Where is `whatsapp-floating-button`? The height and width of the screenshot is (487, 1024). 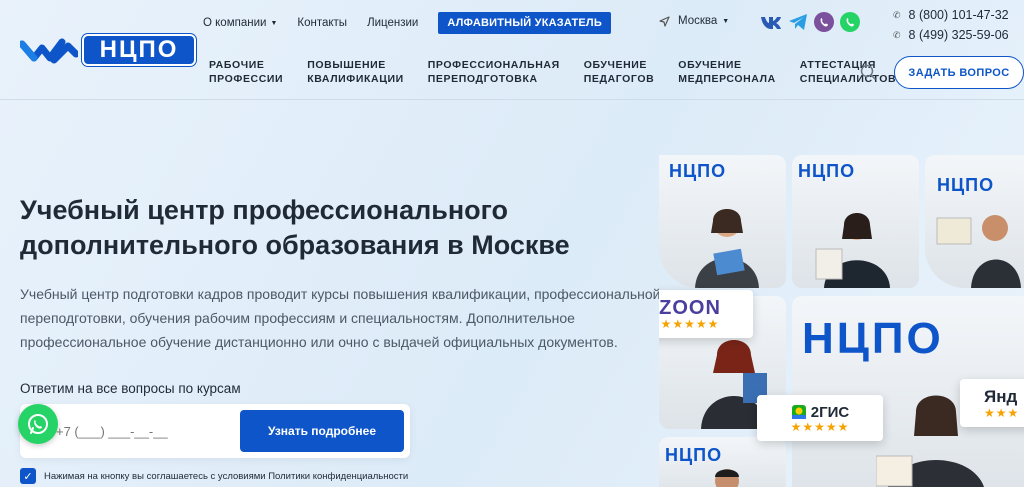
whatsapp-floating-button is located at coordinates (38, 424).